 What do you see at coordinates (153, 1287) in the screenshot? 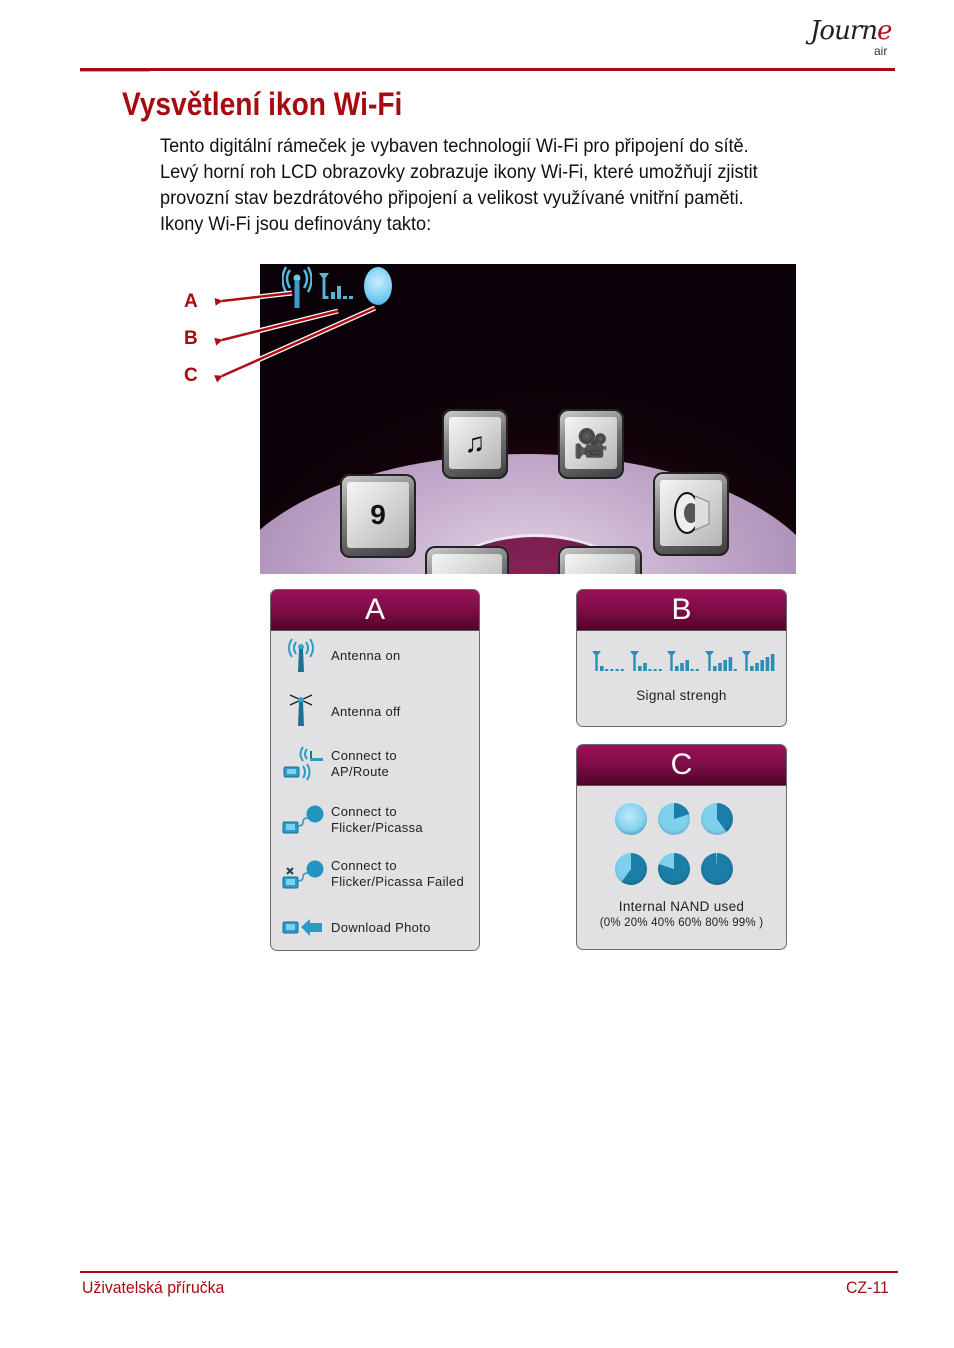
I see `footer-manual-title: Uživatelská příručka` at bounding box center [153, 1287].